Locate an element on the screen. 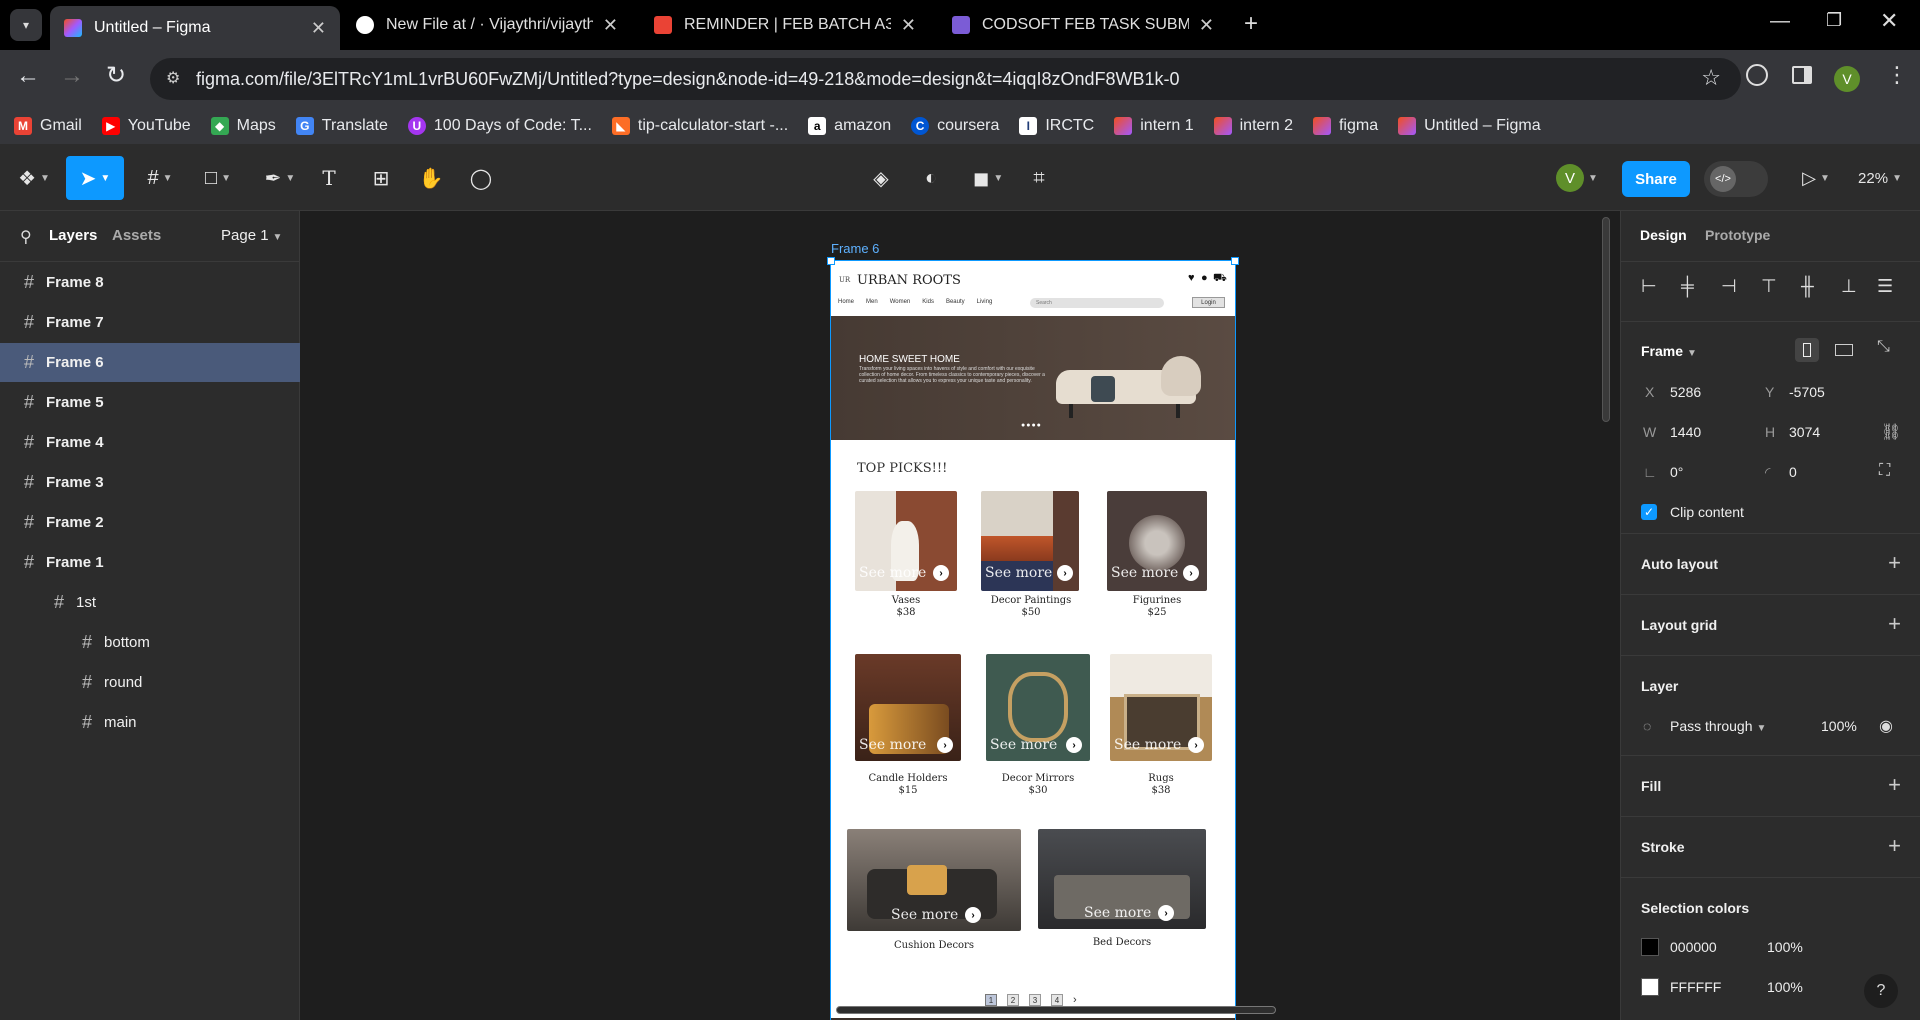 This screenshot has width=1920, height=1020. restore-button: ❐ is located at coordinates (1834, 20).